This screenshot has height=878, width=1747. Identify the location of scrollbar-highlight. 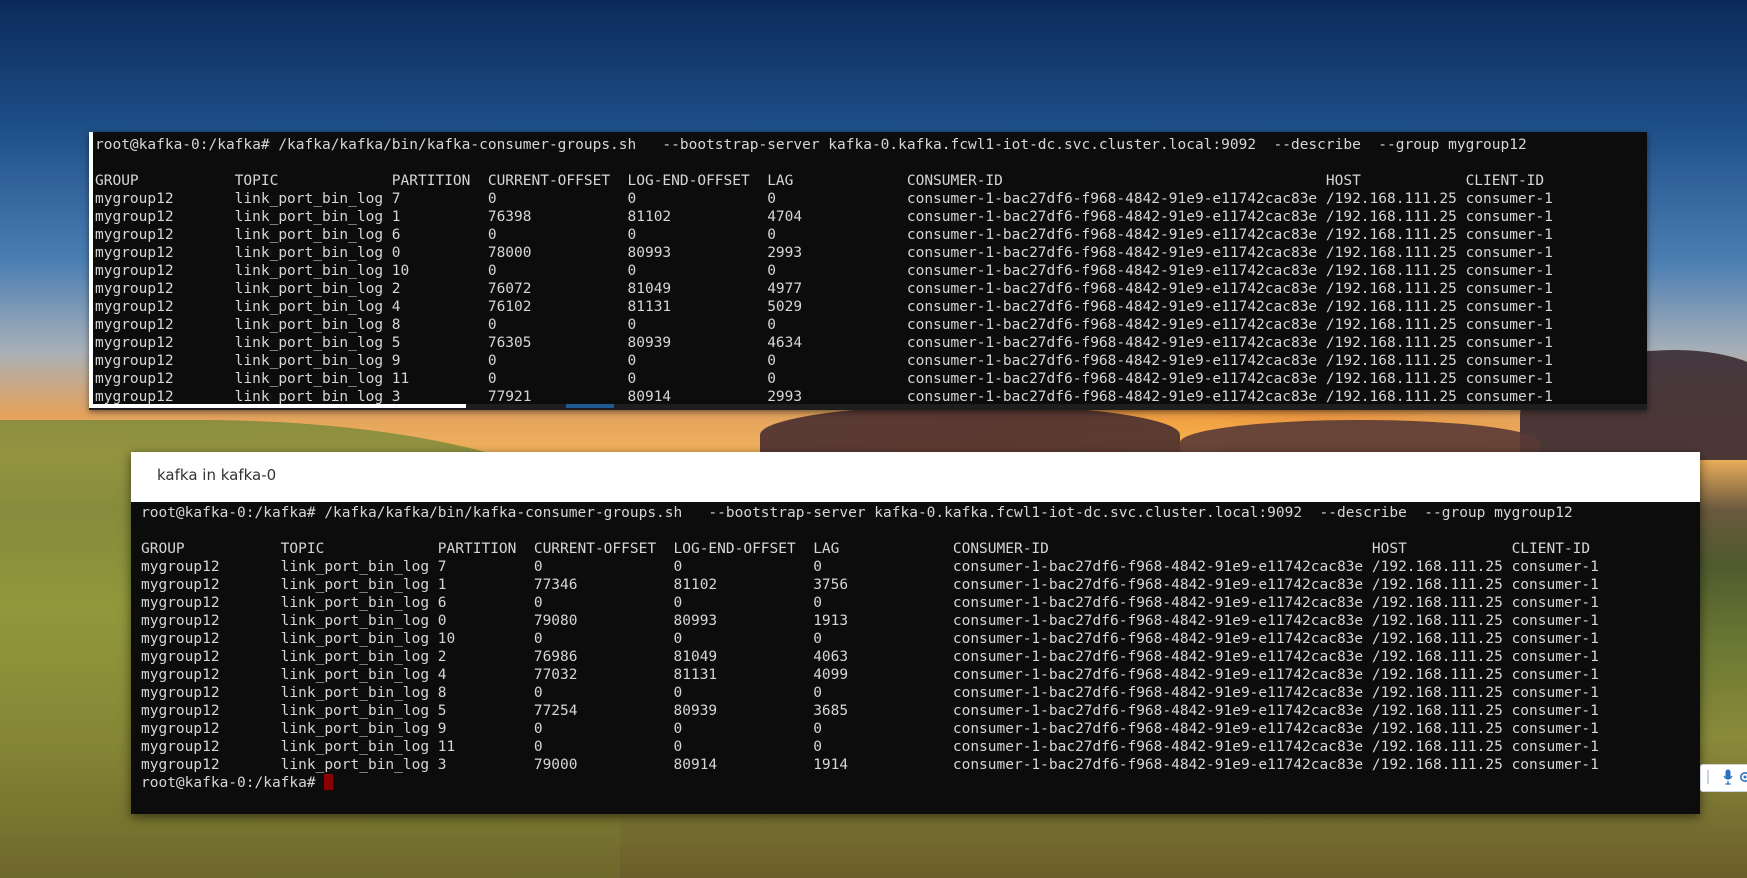
(590, 406).